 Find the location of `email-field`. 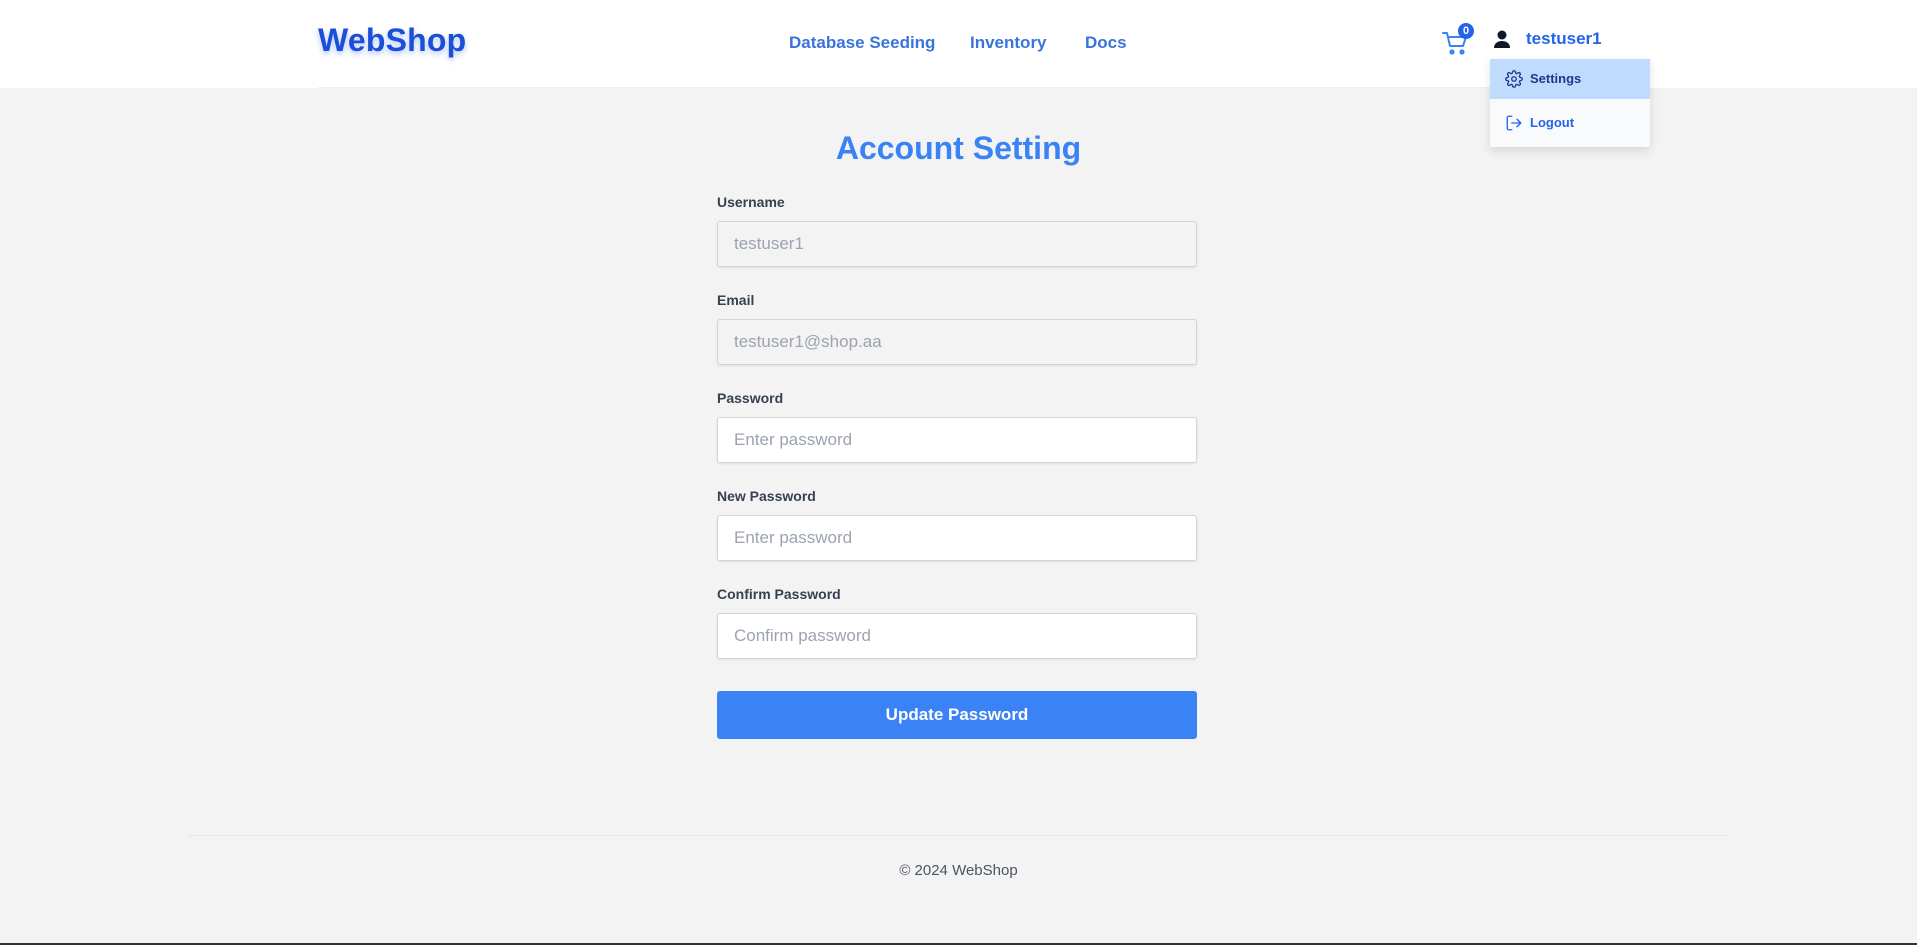

email-field is located at coordinates (957, 342).